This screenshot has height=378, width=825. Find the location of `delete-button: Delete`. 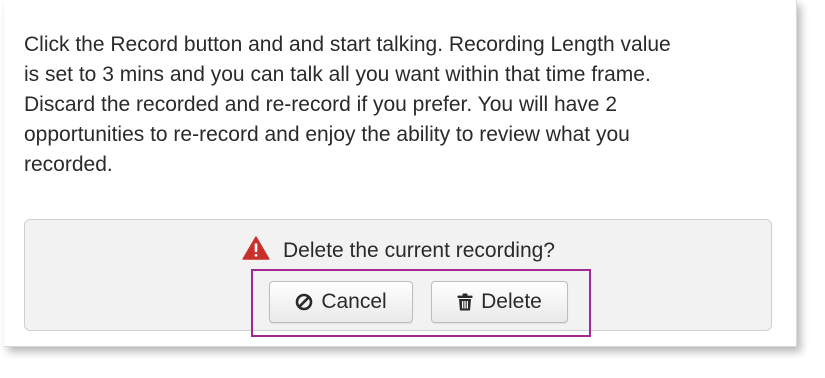

delete-button: Delete is located at coordinates (499, 302).